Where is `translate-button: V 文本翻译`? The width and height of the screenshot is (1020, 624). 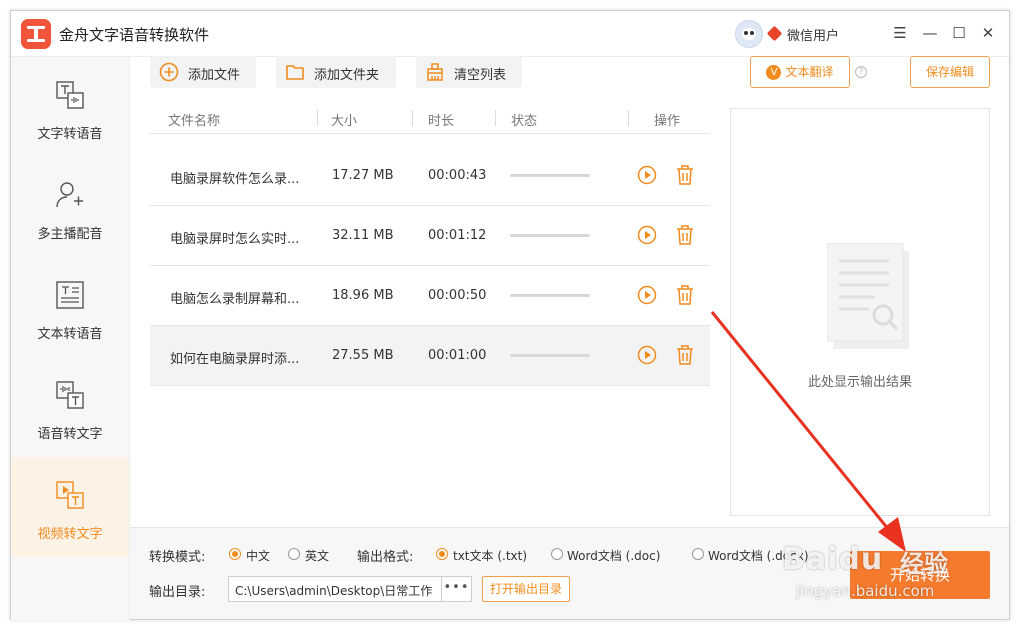 translate-button: V 文本翻译 is located at coordinates (800, 72).